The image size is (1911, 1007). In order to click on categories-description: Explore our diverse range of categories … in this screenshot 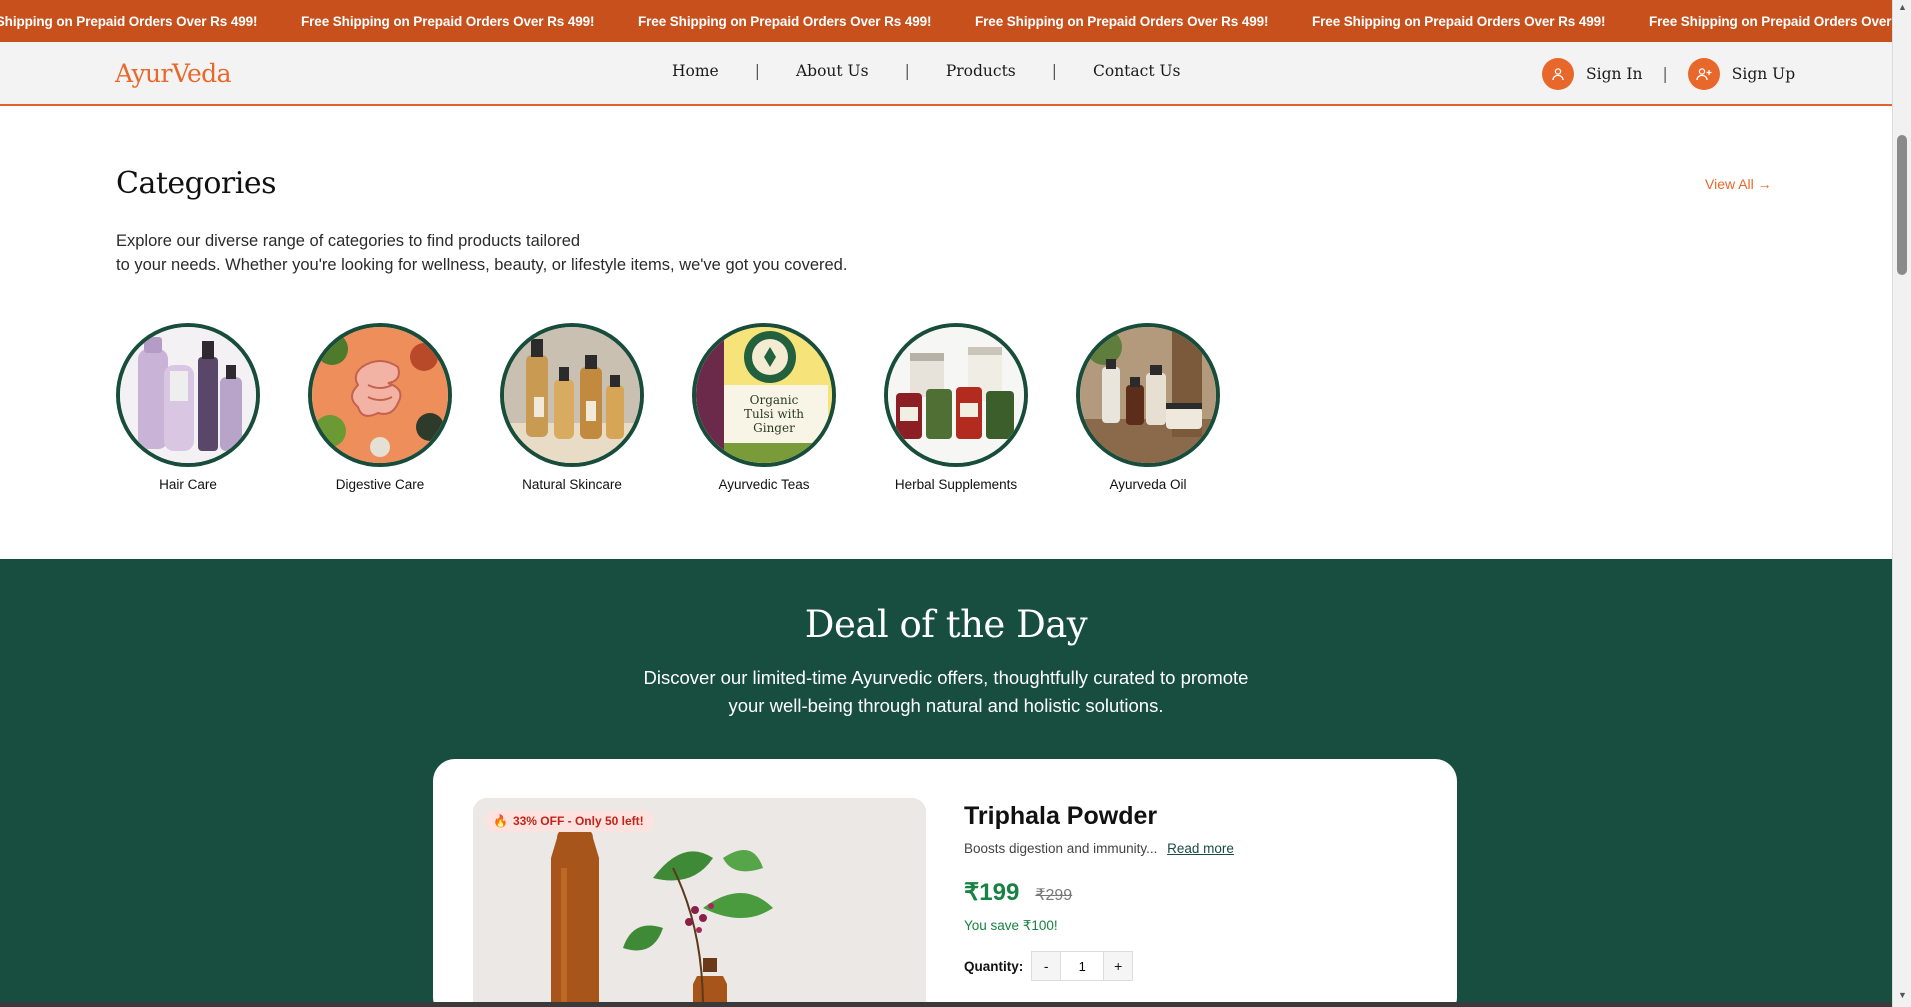, I will do `click(481, 253)`.